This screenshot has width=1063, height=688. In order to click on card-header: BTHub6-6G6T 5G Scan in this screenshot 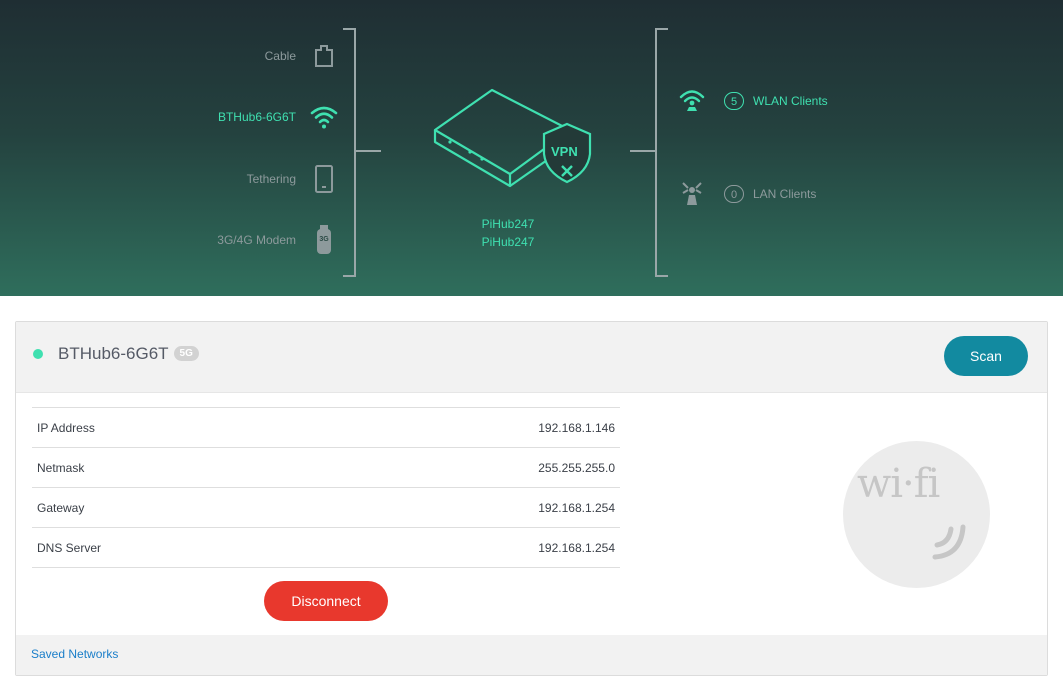, I will do `click(531, 357)`.